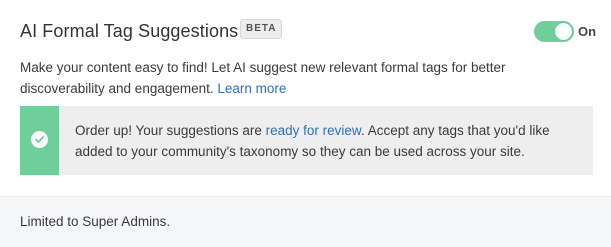  Describe the element at coordinates (261, 29) in the screenshot. I see `beta-badge: BETA` at that location.